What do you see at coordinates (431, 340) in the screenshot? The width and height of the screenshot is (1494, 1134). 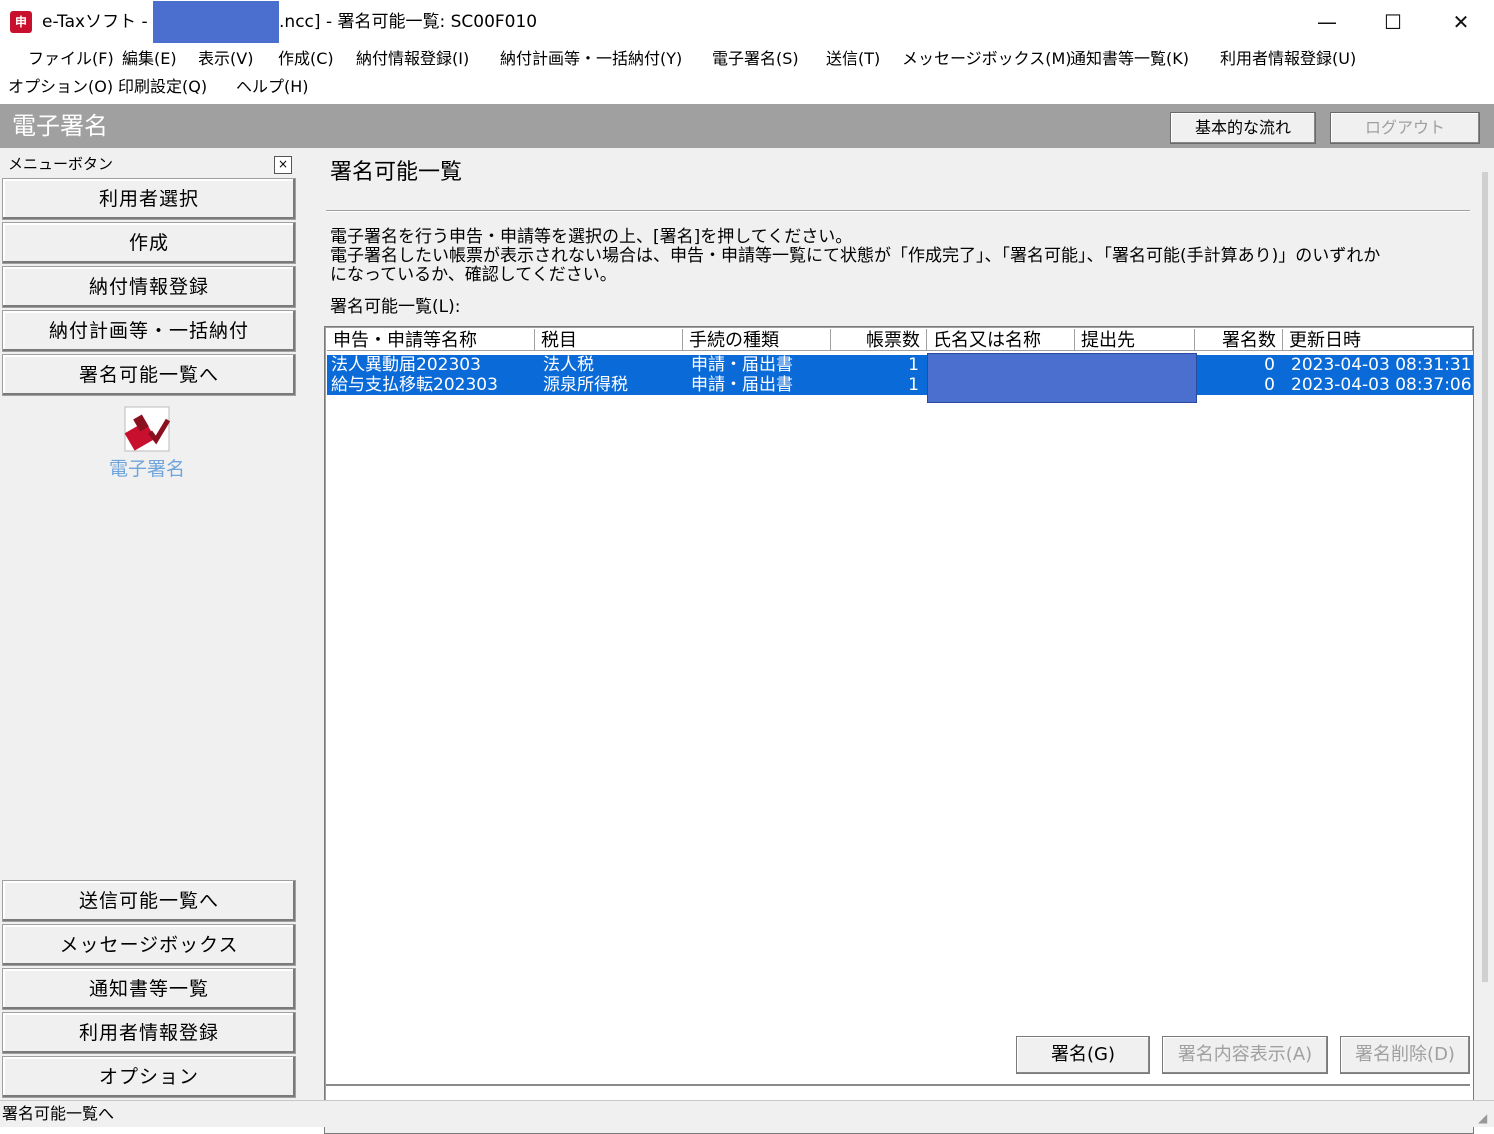 I see `column-header-name: 申告・申請等名称` at bounding box center [431, 340].